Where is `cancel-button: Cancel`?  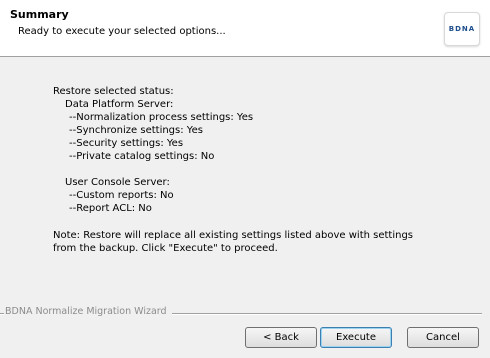 cancel-button: Cancel is located at coordinates (443, 337).